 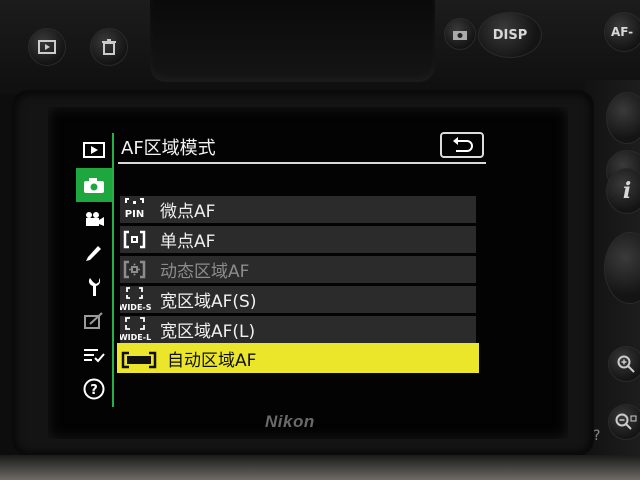 What do you see at coordinates (302, 145) in the screenshot?
I see `menu-header: AF区域模式` at bounding box center [302, 145].